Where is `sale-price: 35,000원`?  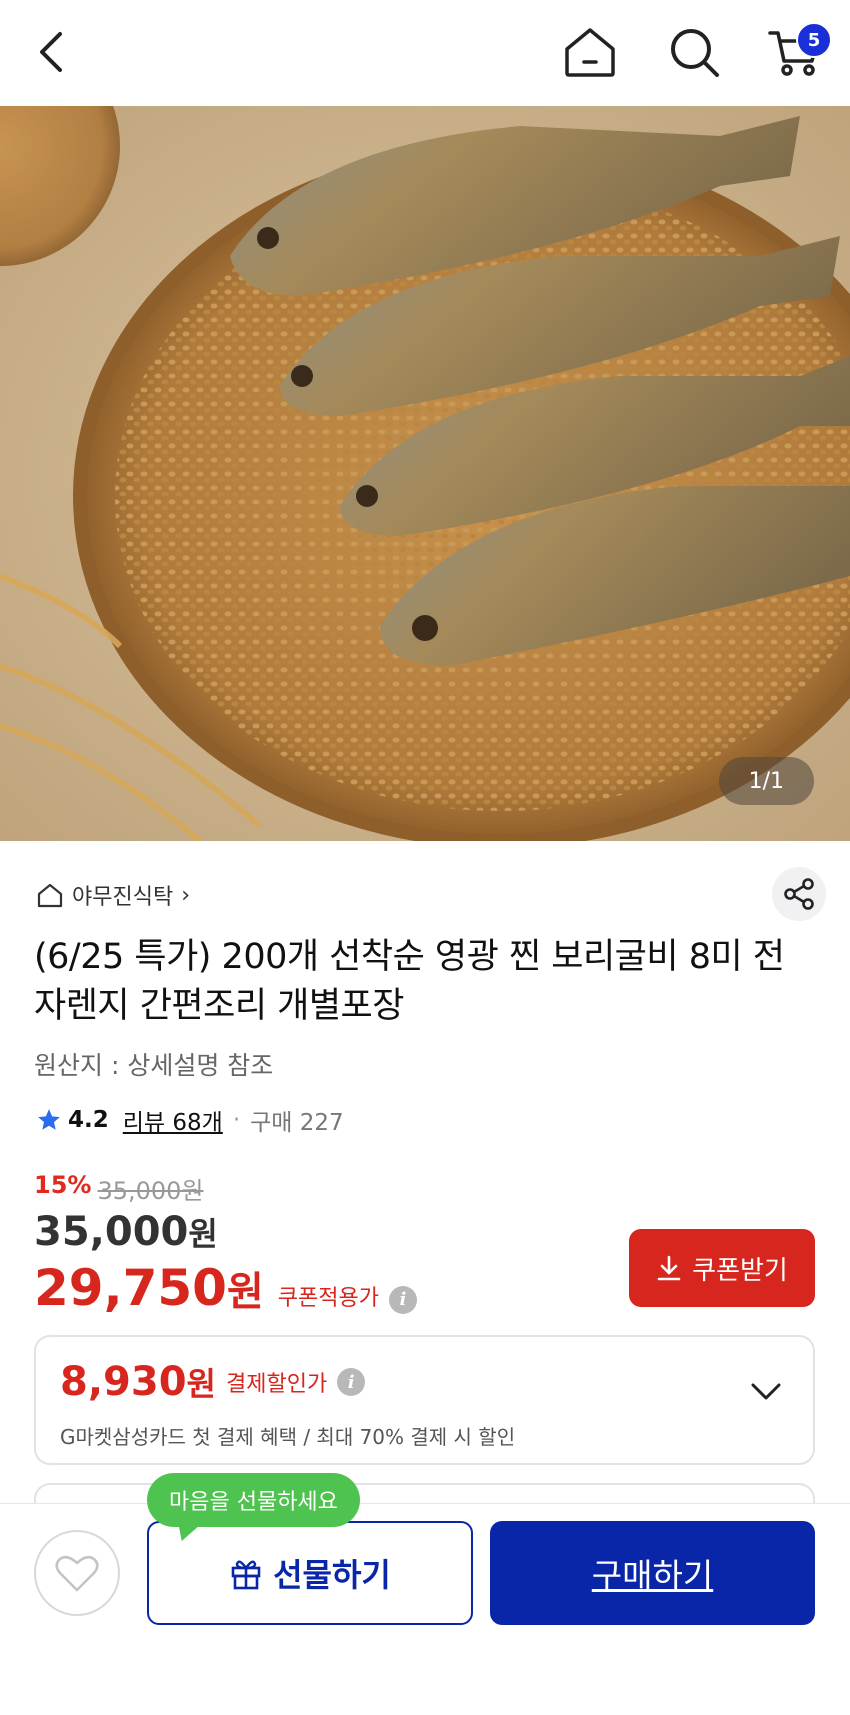 sale-price: 35,000원 is located at coordinates (126, 1232).